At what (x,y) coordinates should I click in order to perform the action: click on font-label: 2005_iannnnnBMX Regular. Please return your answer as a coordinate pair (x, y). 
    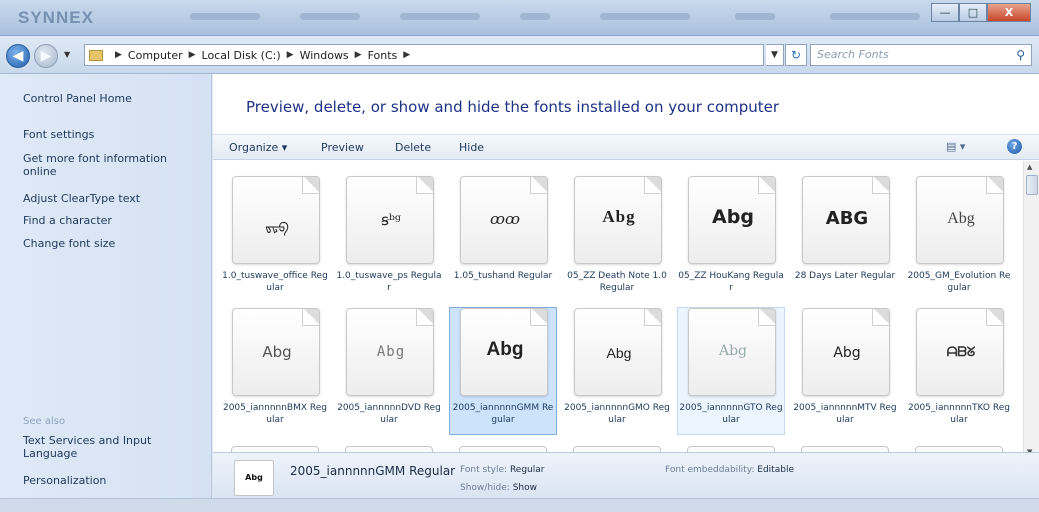
    Looking at the image, I should click on (274, 414).